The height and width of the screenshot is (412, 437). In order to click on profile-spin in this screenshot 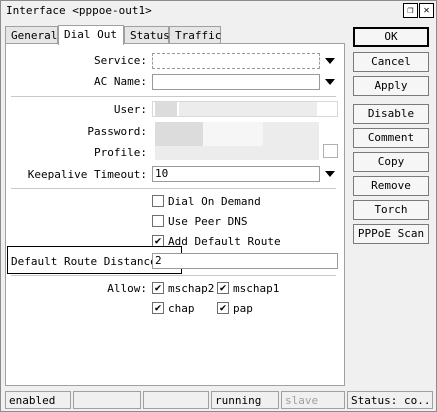, I will do `click(330, 151)`.